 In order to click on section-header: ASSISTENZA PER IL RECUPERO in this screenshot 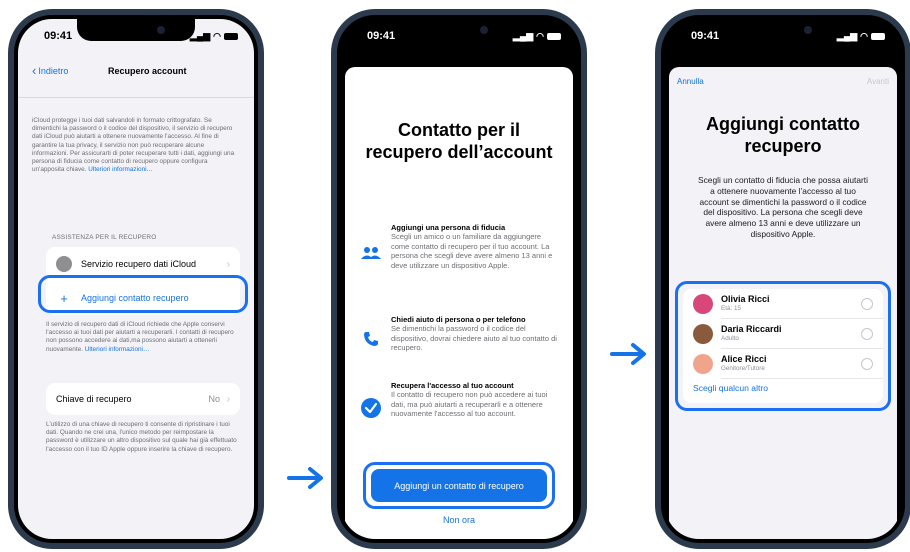, I will do `click(104, 237)`.